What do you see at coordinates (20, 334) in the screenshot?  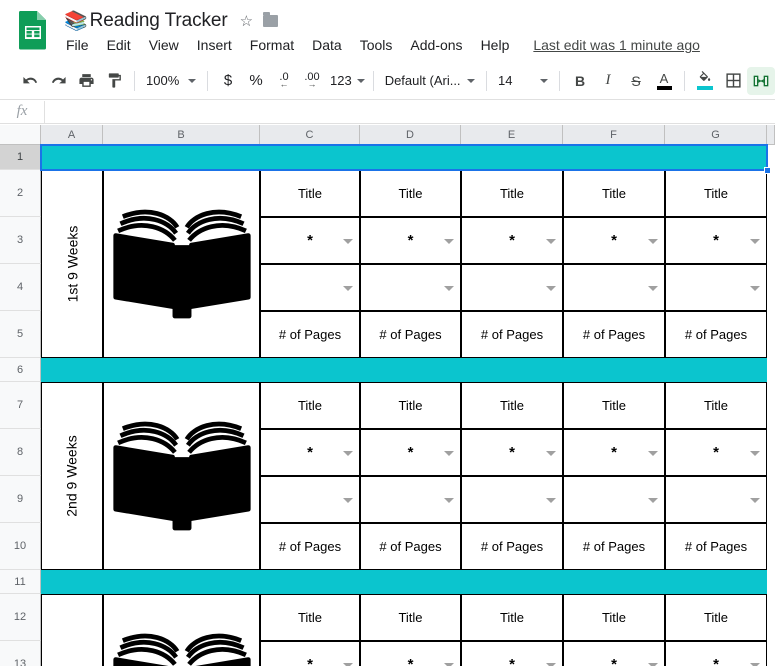 I see `row-header-5: 5` at bounding box center [20, 334].